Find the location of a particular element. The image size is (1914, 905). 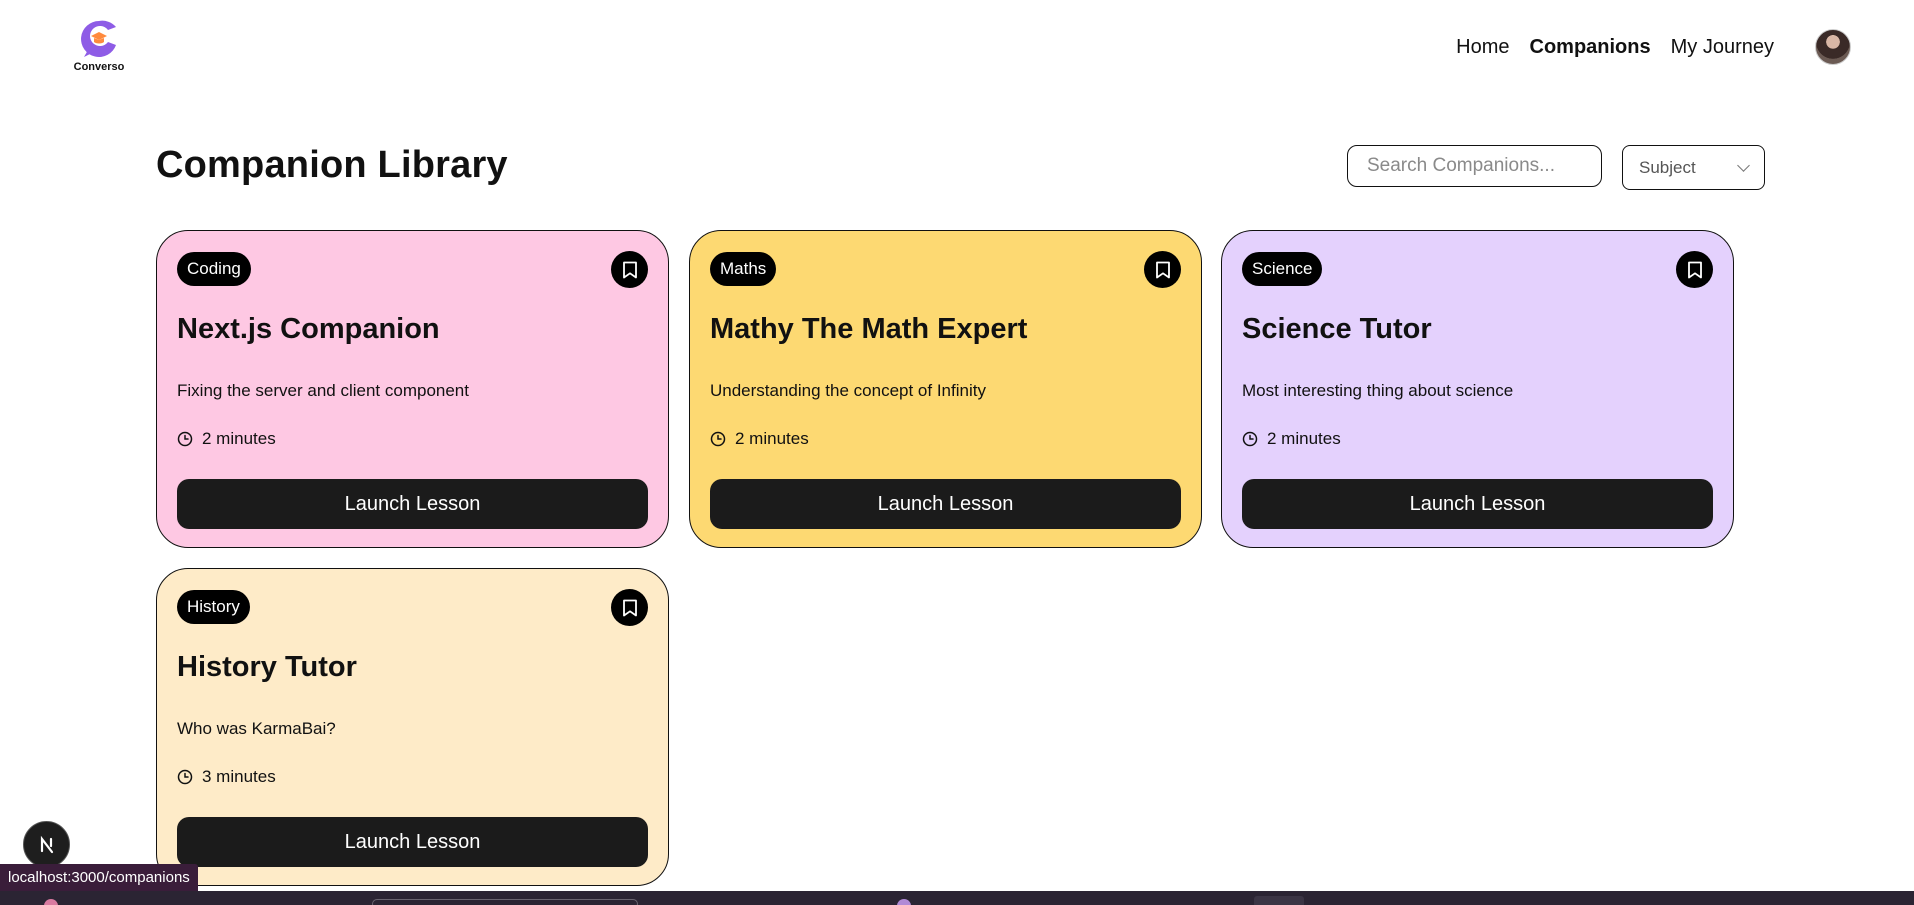

navbar: Converso Home Companions My Journey is located at coordinates (957, 48).